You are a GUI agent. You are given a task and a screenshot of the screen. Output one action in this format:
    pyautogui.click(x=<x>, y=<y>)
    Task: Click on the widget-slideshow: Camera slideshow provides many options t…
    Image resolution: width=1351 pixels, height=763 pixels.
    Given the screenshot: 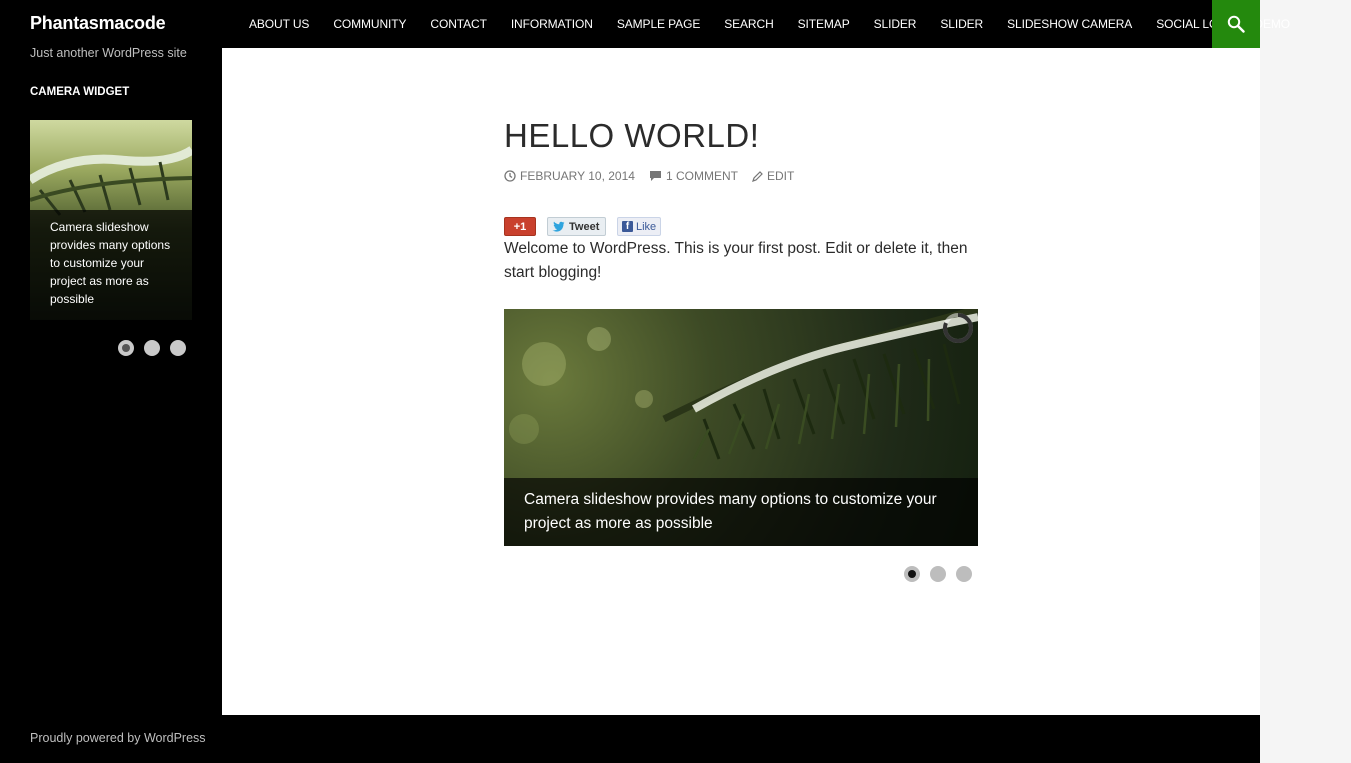 What is the action you would take?
    pyautogui.click(x=111, y=220)
    